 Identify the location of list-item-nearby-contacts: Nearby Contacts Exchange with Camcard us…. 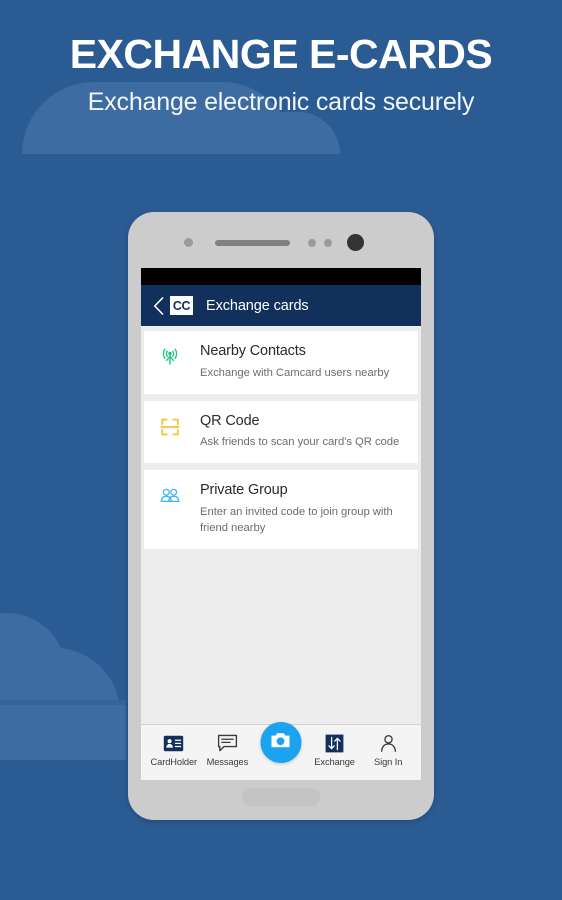
(281, 362).